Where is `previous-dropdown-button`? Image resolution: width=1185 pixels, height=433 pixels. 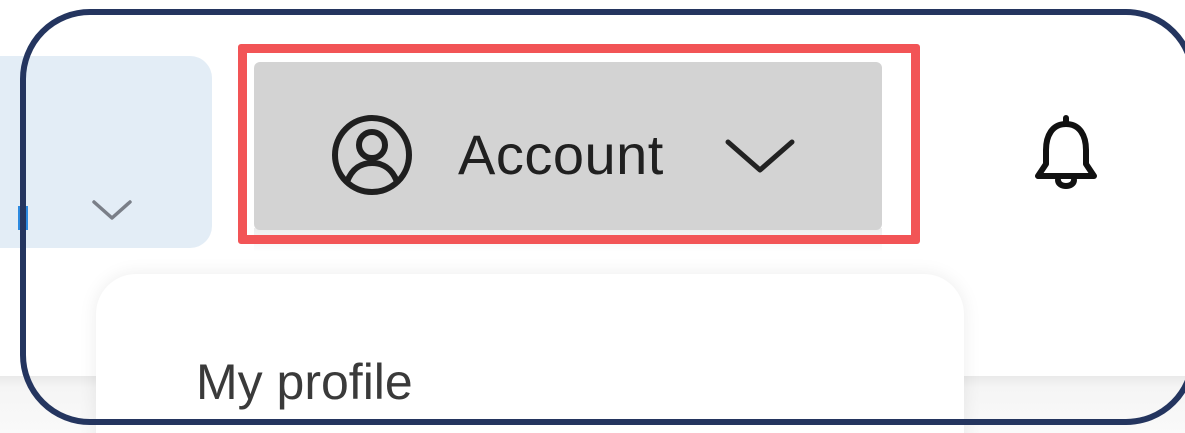 previous-dropdown-button is located at coordinates (106, 152).